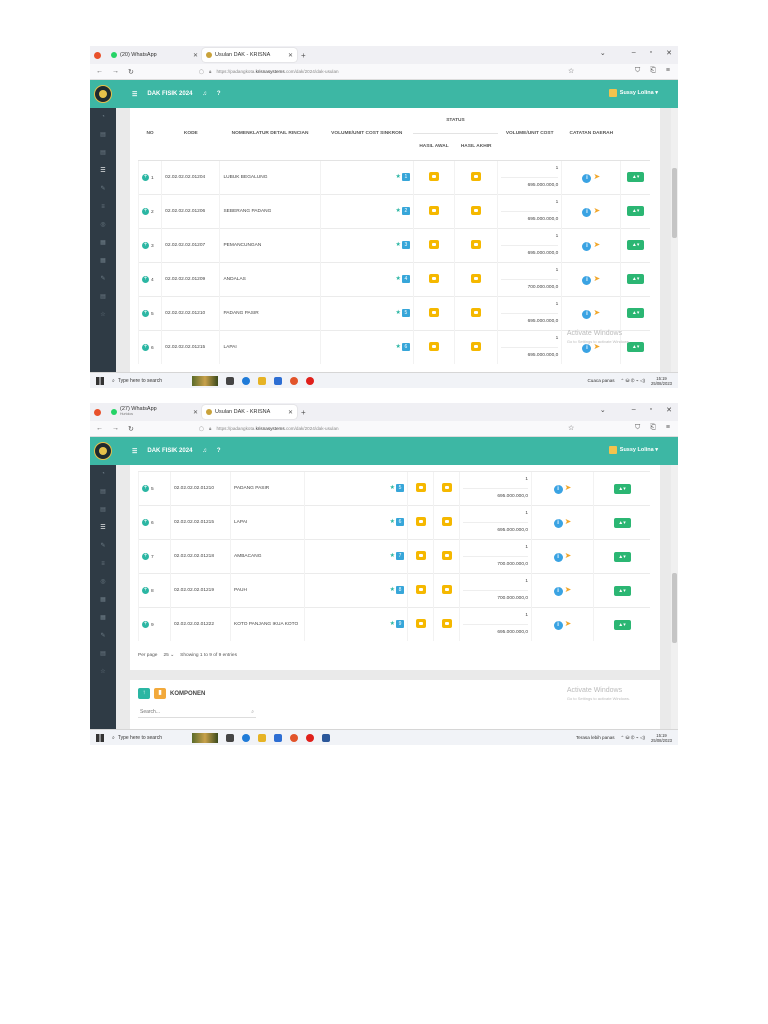 The height and width of the screenshot is (1024, 768). What do you see at coordinates (653, 71) in the screenshot?
I see `extensions-icon: ⎗` at bounding box center [653, 71].